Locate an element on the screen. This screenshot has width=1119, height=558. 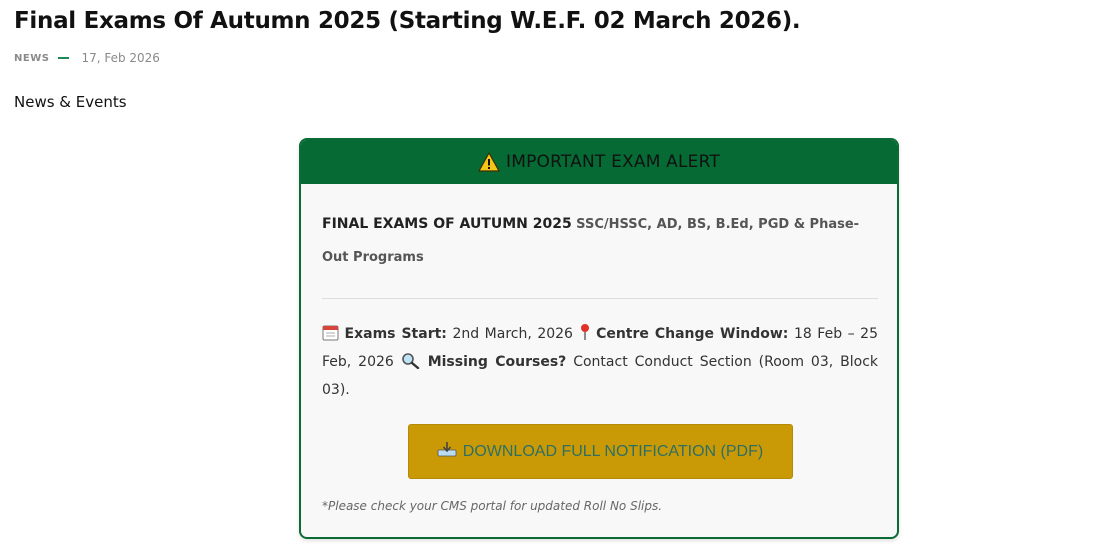
divider is located at coordinates (600, 298).